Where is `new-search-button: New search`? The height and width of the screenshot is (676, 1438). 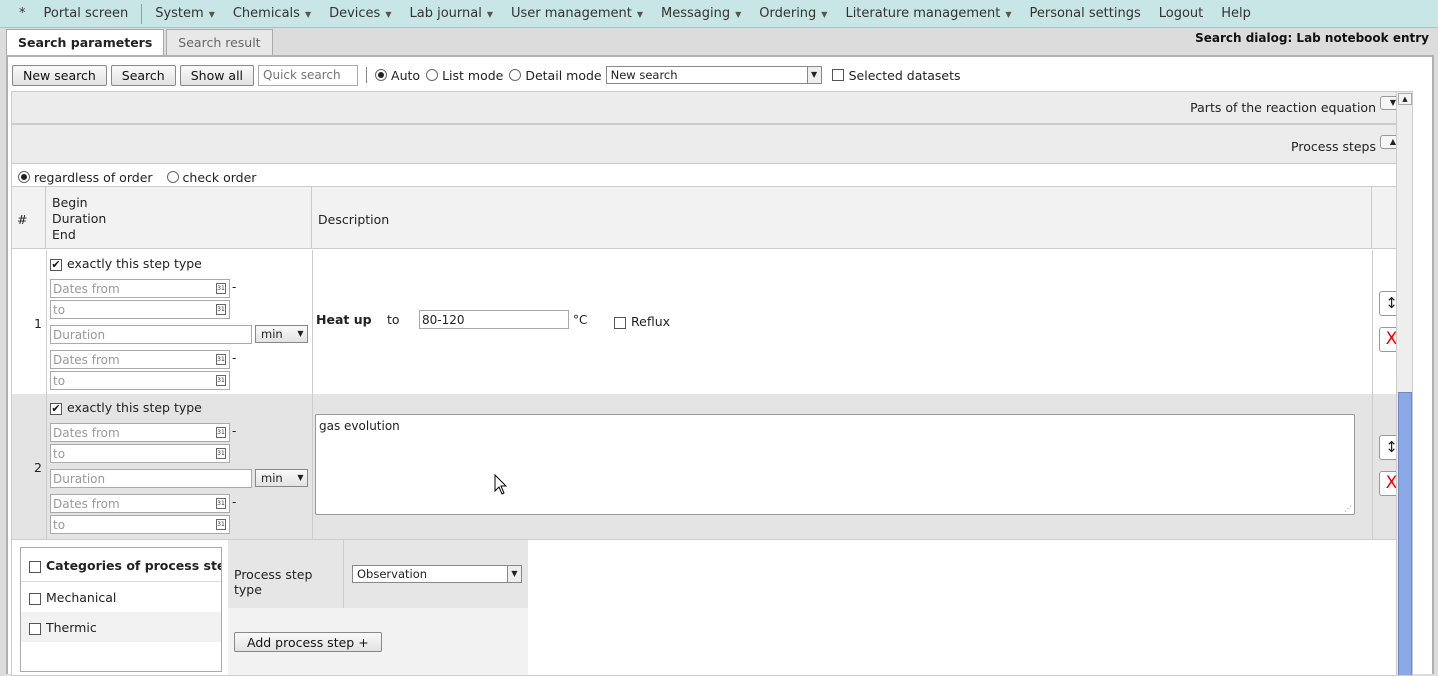
new-search-button: New search is located at coordinates (59, 75).